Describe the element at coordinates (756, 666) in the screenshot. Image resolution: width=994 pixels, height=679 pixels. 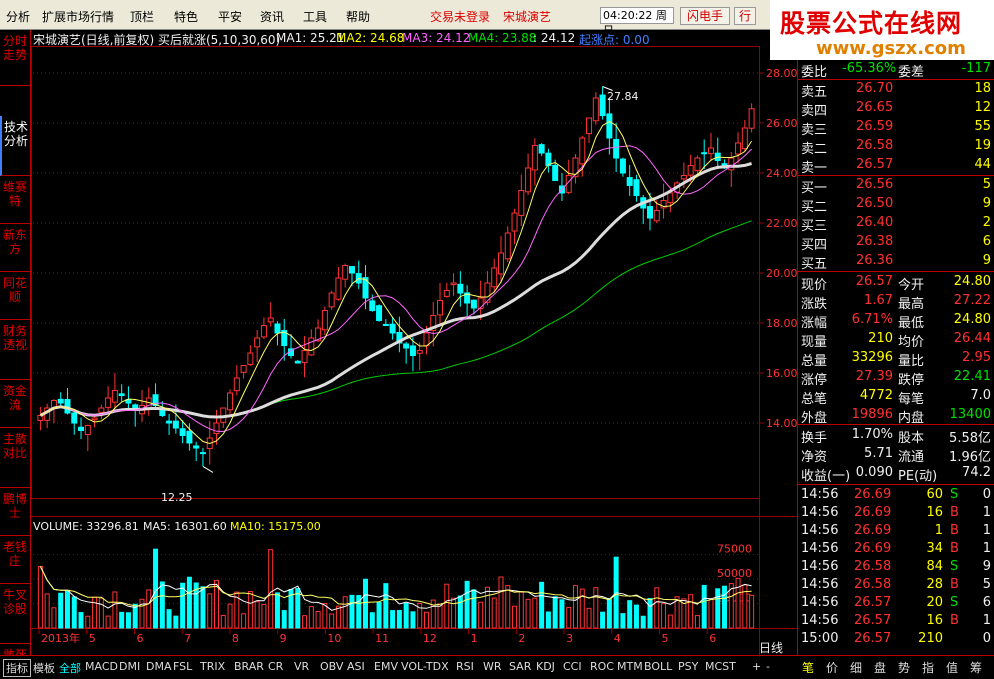
I see `prev-tab-arrow: +` at that location.